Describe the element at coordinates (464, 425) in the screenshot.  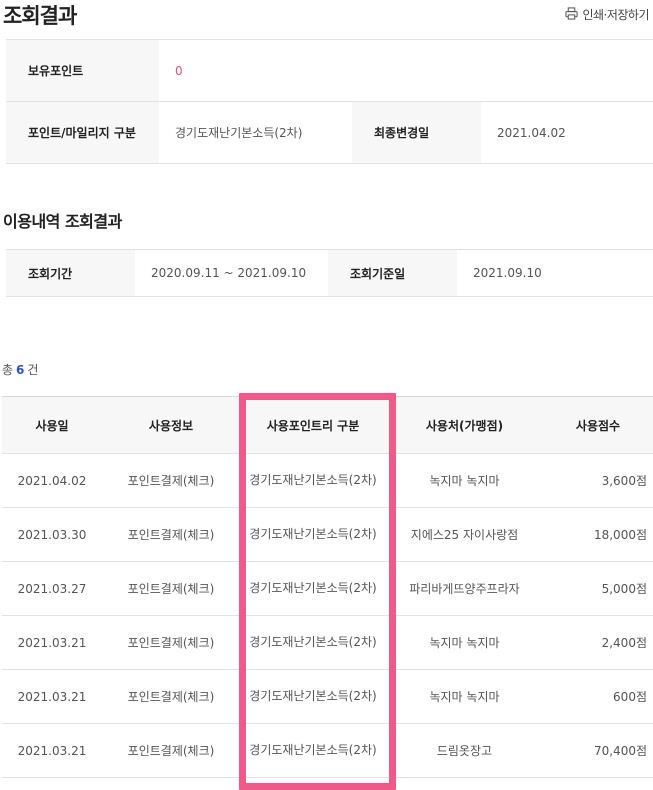
I see `header-store: 사용처(가맹점)` at that location.